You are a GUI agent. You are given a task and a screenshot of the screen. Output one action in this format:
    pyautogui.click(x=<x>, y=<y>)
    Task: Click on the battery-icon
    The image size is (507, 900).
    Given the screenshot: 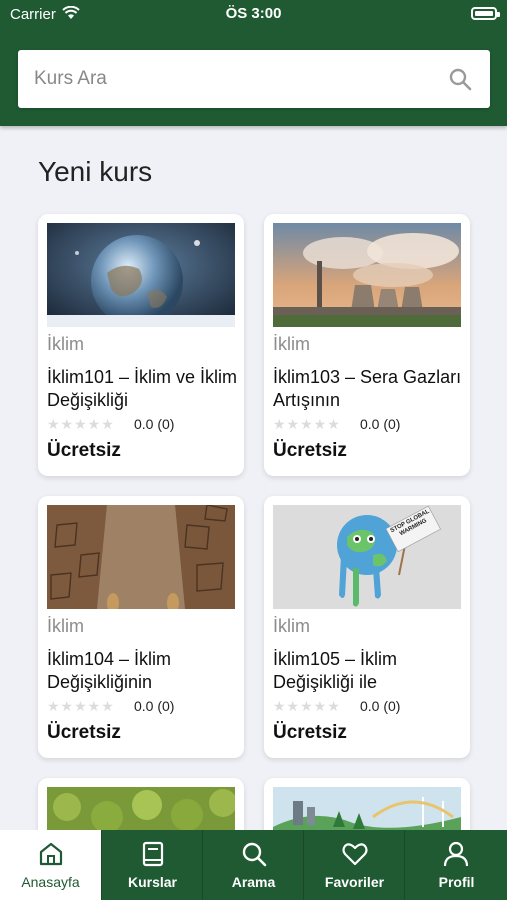 What is the action you would take?
    pyautogui.click(x=485, y=13)
    